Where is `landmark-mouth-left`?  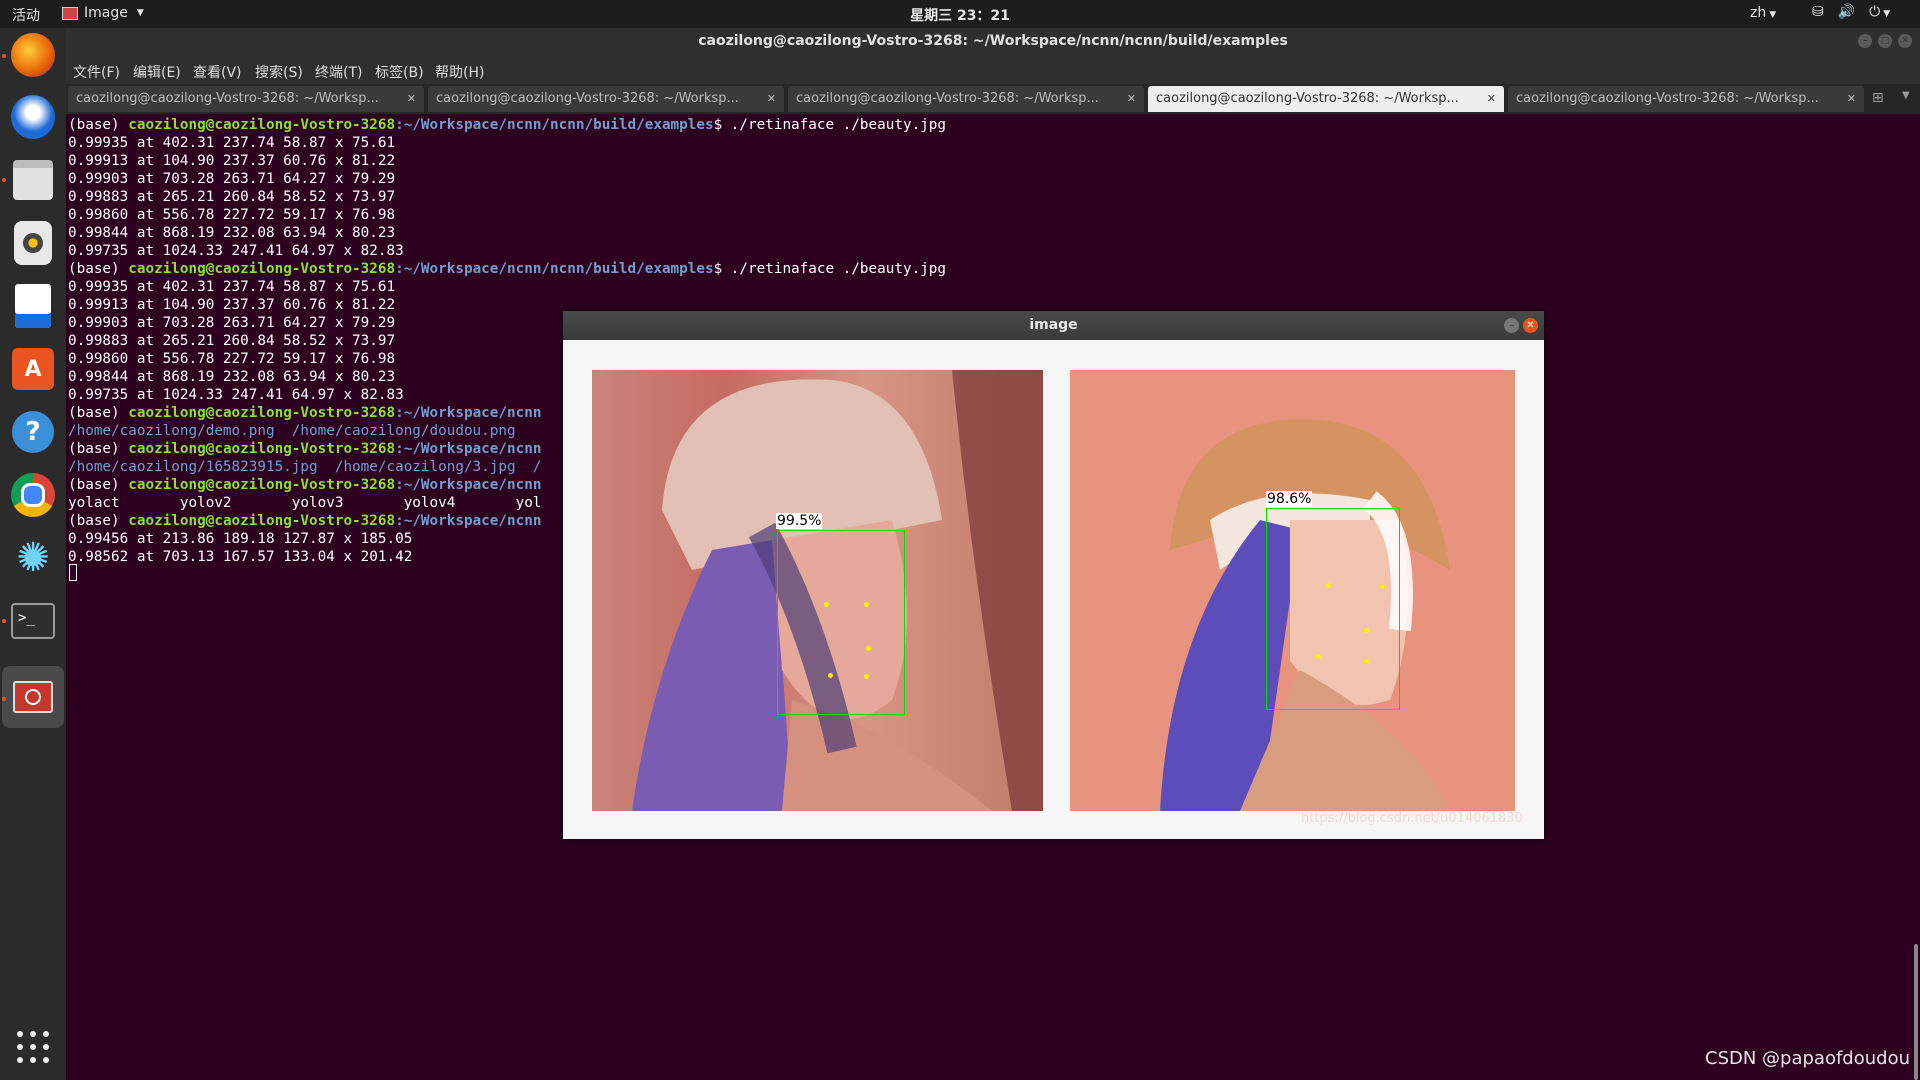
landmark-mouth-left is located at coordinates (830, 675).